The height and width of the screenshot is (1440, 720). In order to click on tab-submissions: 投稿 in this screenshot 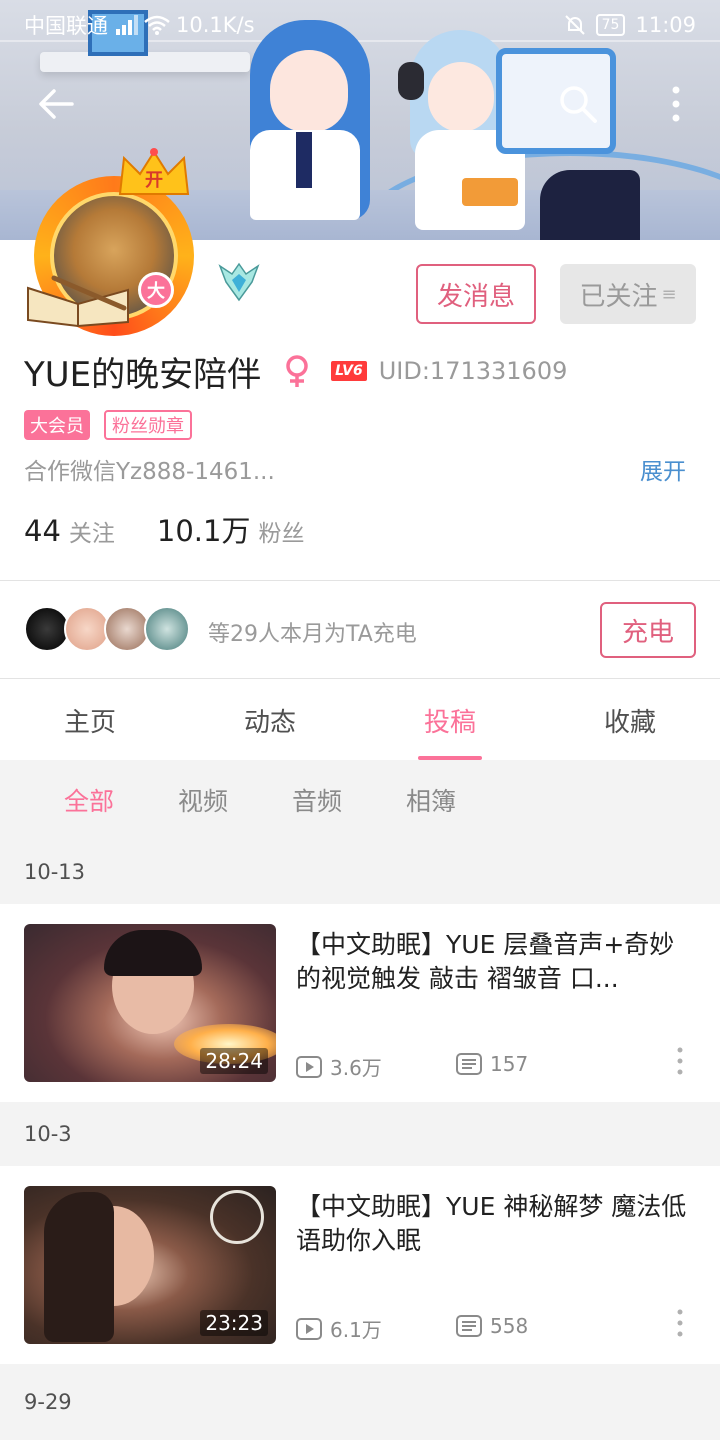, I will do `click(450, 720)`.